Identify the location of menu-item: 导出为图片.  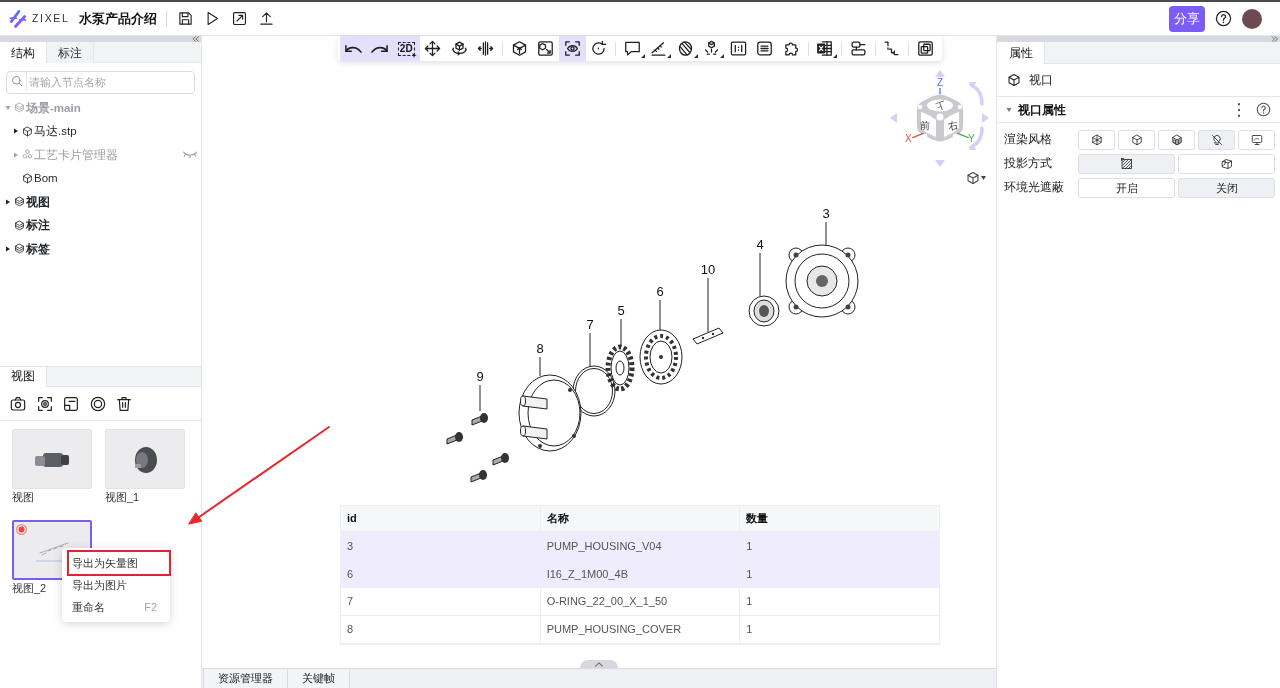
(116, 585).